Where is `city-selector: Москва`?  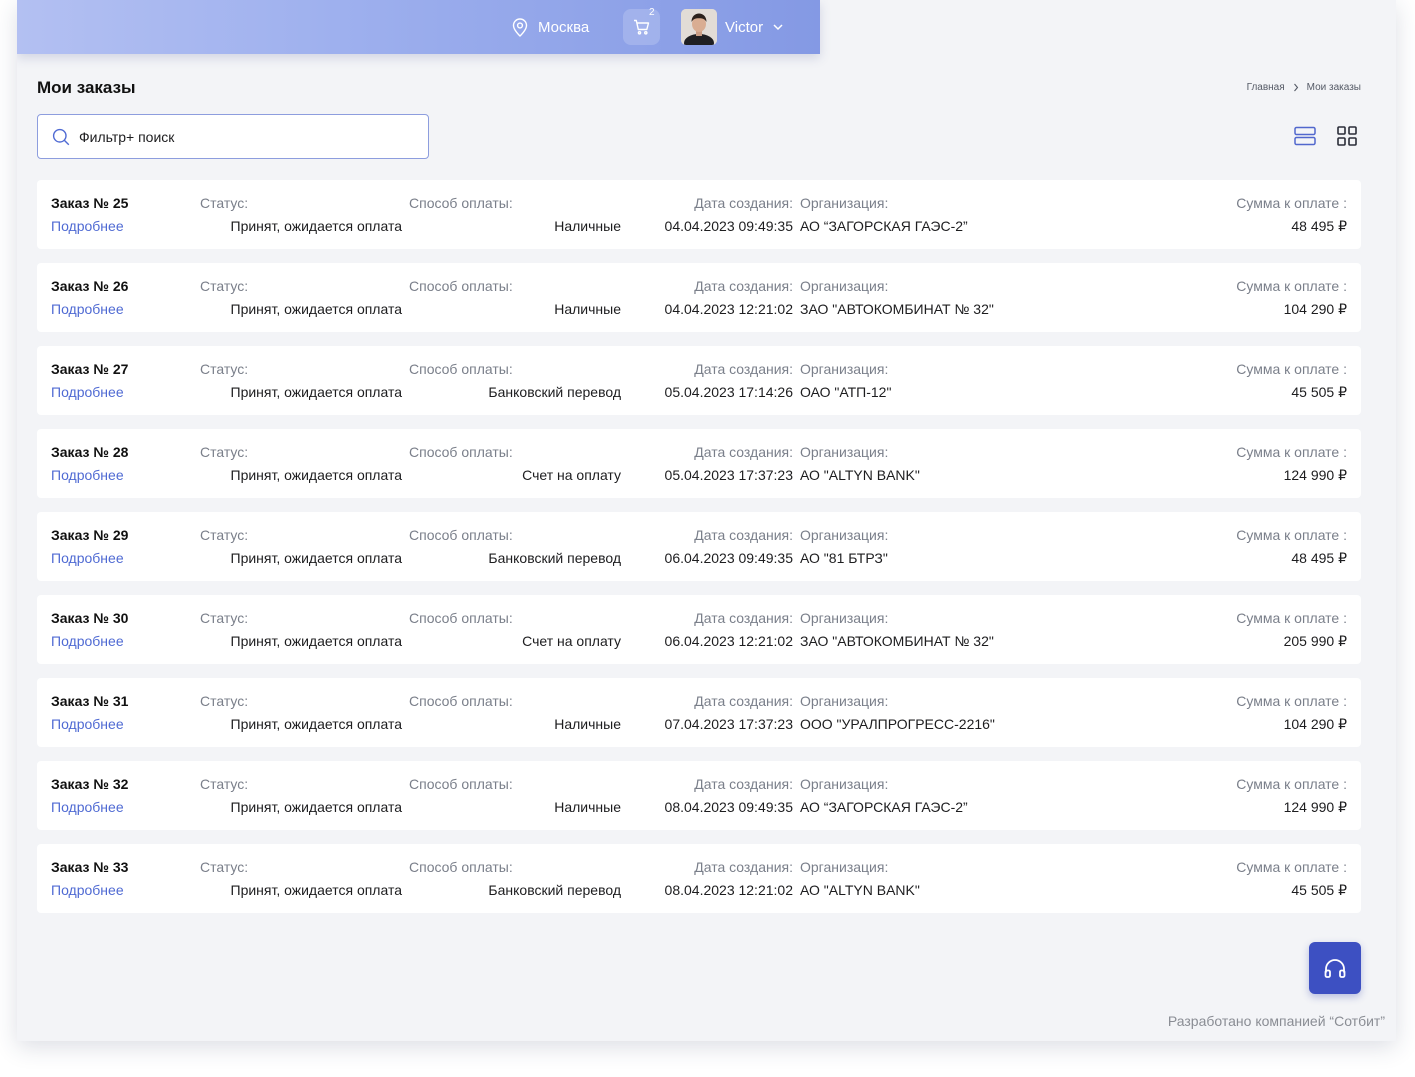
city-selector: Москва is located at coordinates (550, 27).